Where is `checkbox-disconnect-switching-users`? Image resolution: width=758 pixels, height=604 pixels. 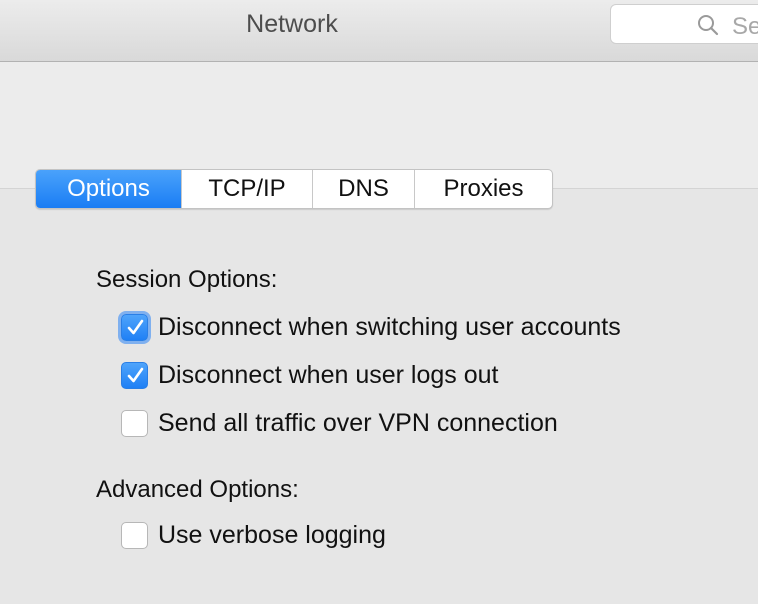
checkbox-disconnect-switching-users is located at coordinates (134, 327).